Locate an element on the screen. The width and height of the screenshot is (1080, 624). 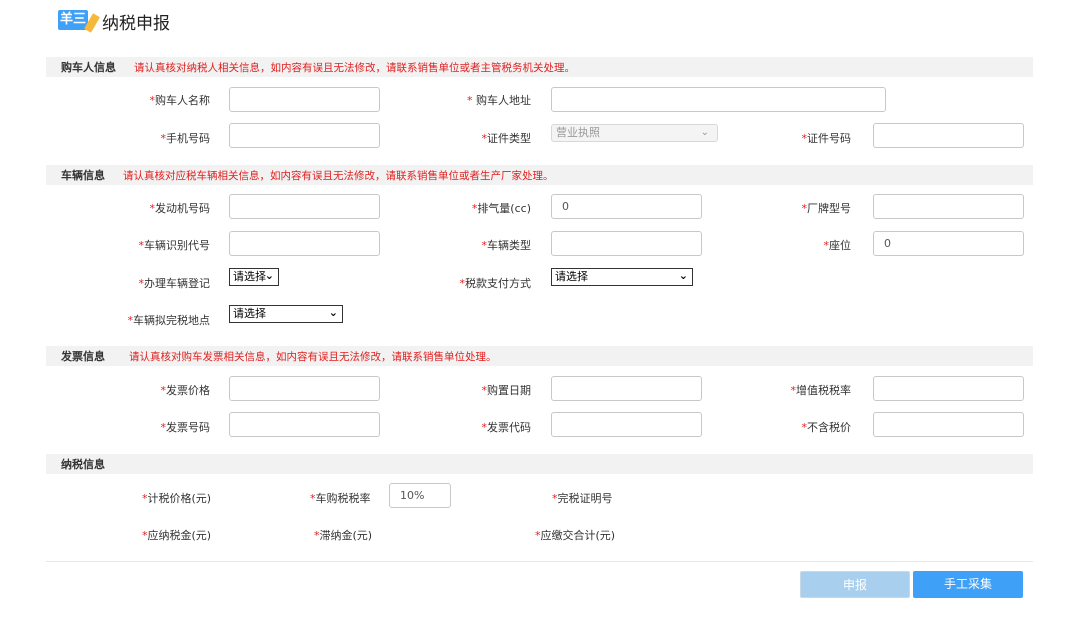
buyer-address-input is located at coordinates (718, 99).